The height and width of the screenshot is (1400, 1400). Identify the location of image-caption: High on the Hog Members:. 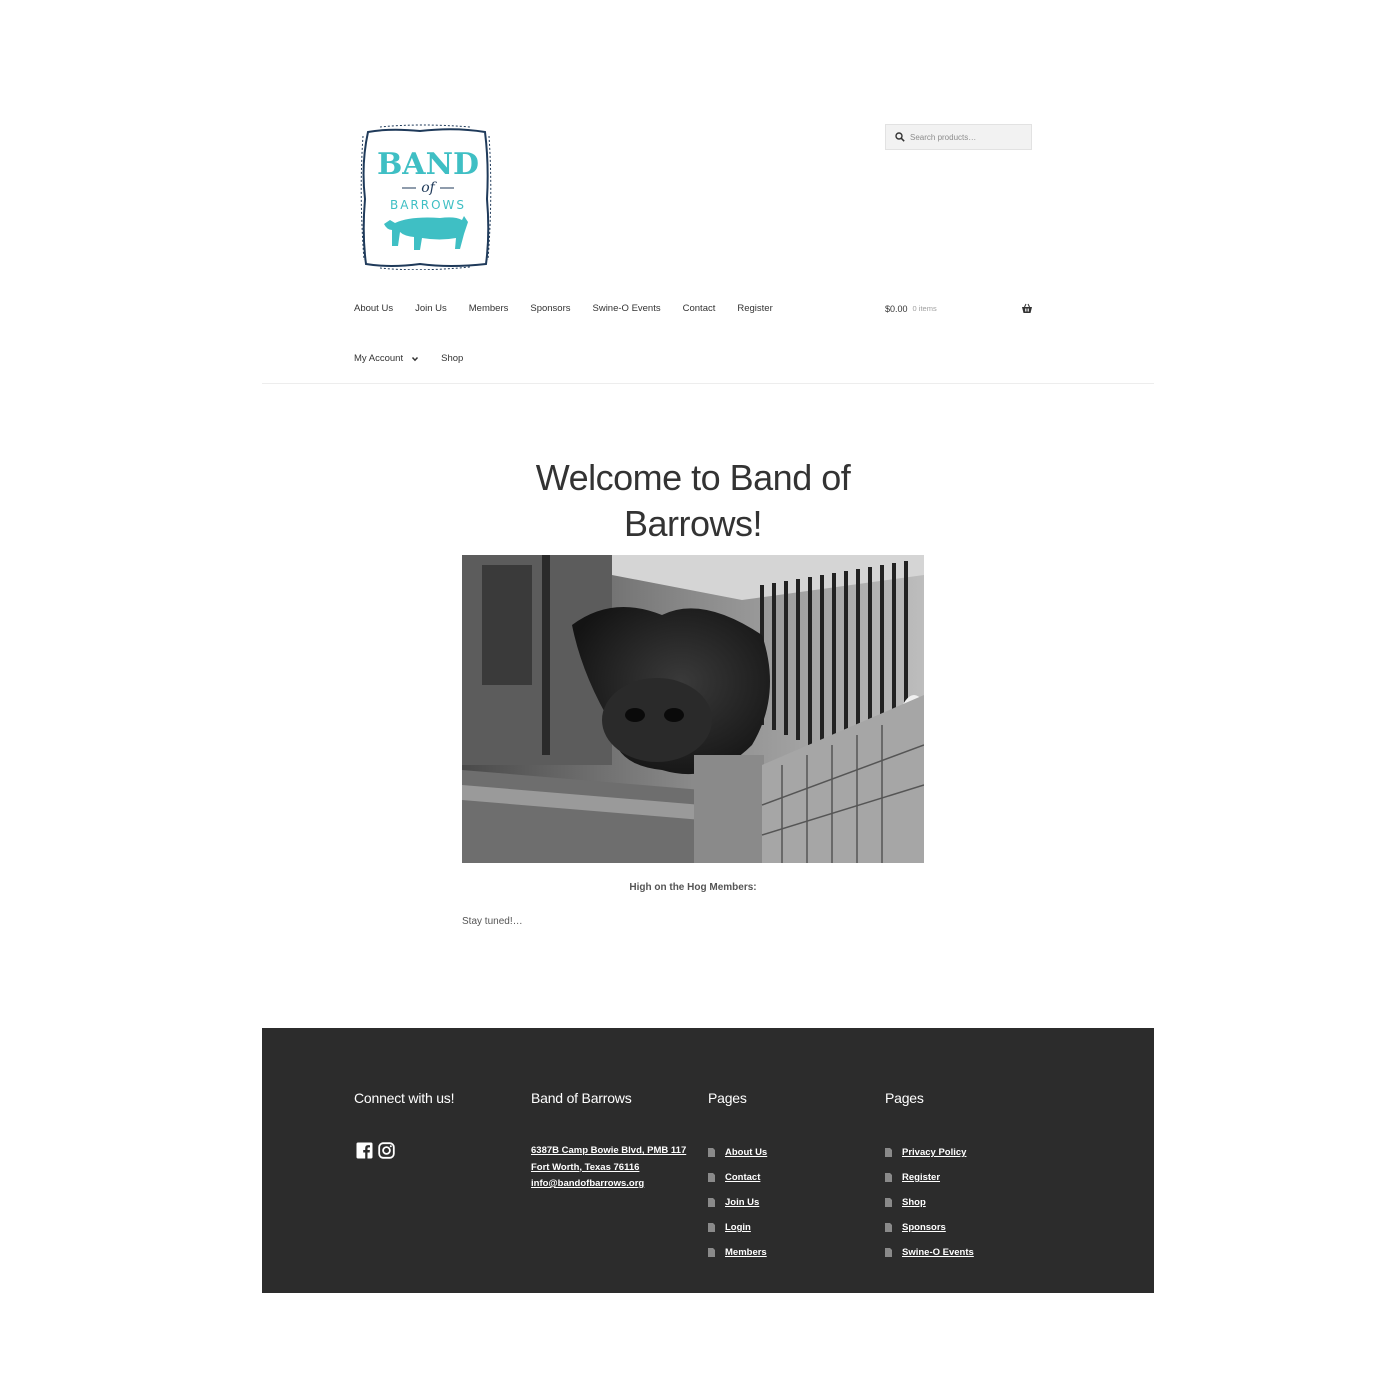
(693, 887).